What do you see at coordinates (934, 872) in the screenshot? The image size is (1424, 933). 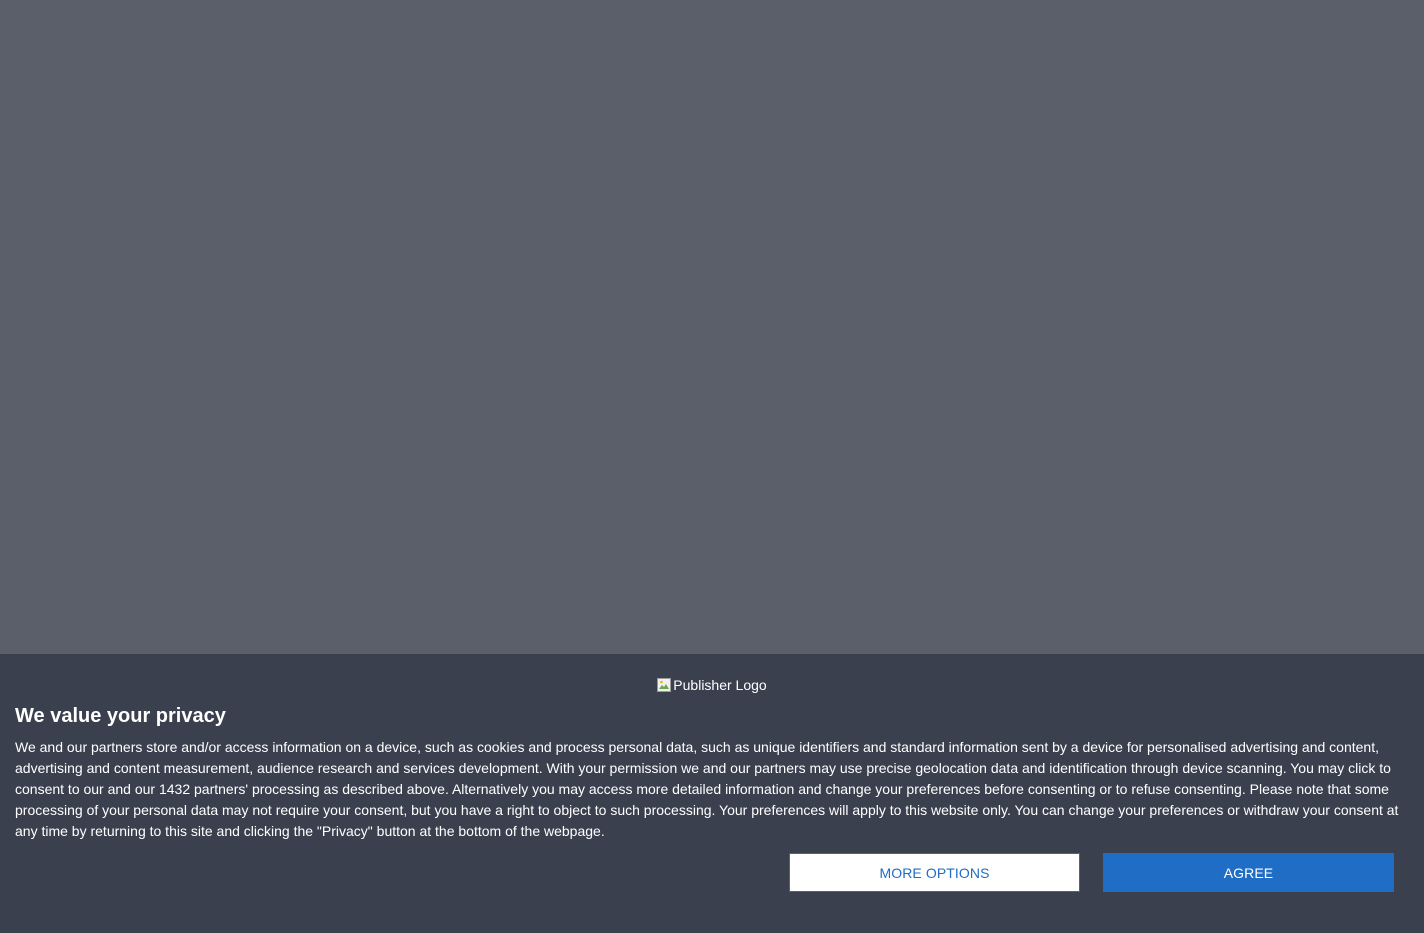 I see `more-options-button: MORE OPTIONS` at bounding box center [934, 872].